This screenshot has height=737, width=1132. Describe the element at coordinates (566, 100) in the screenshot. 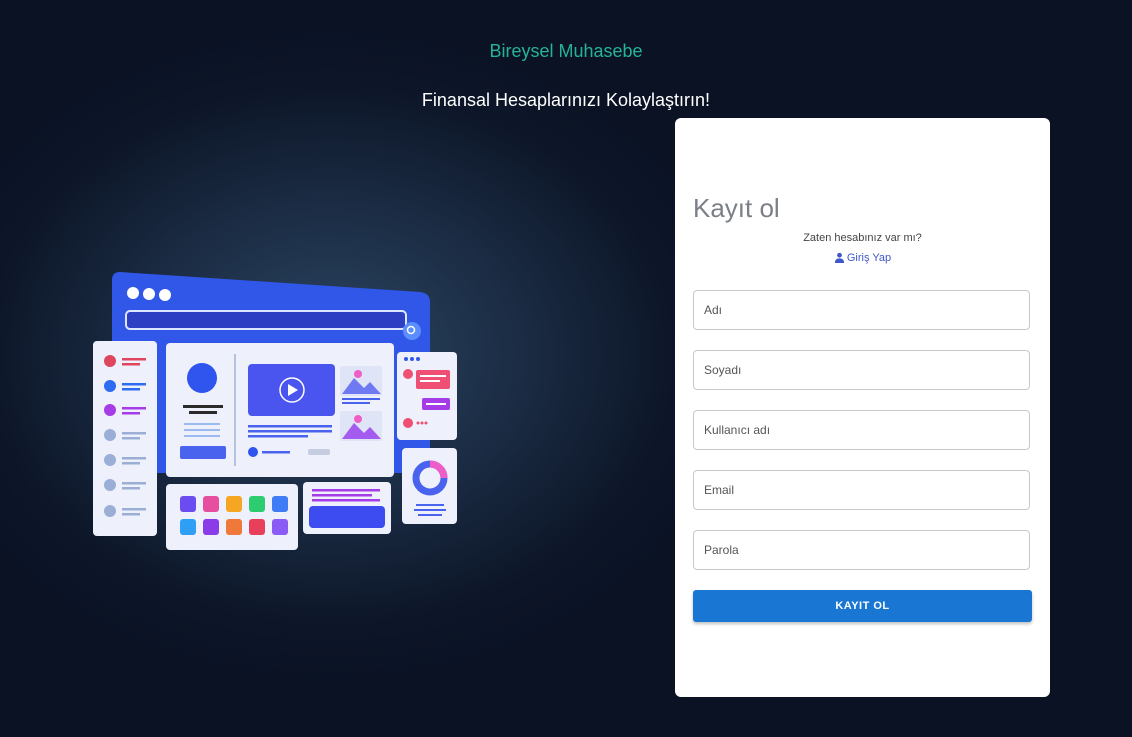

I see `page-tagline: Finansal Hesaplarınızı Kolaylaştırın!` at that location.